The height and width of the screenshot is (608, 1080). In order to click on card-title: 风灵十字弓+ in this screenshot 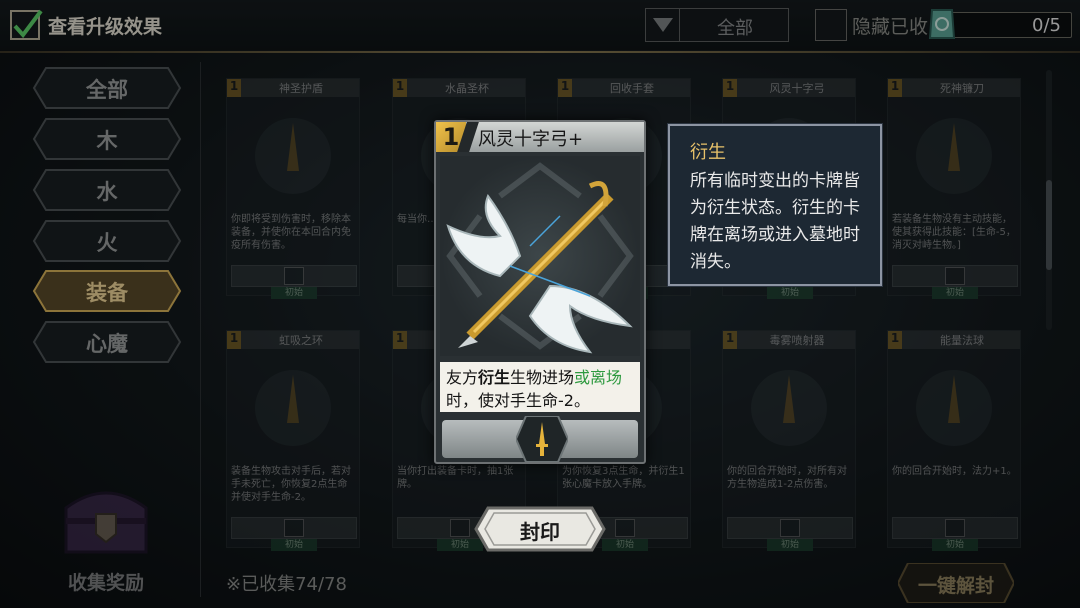, I will do `click(531, 139)`.